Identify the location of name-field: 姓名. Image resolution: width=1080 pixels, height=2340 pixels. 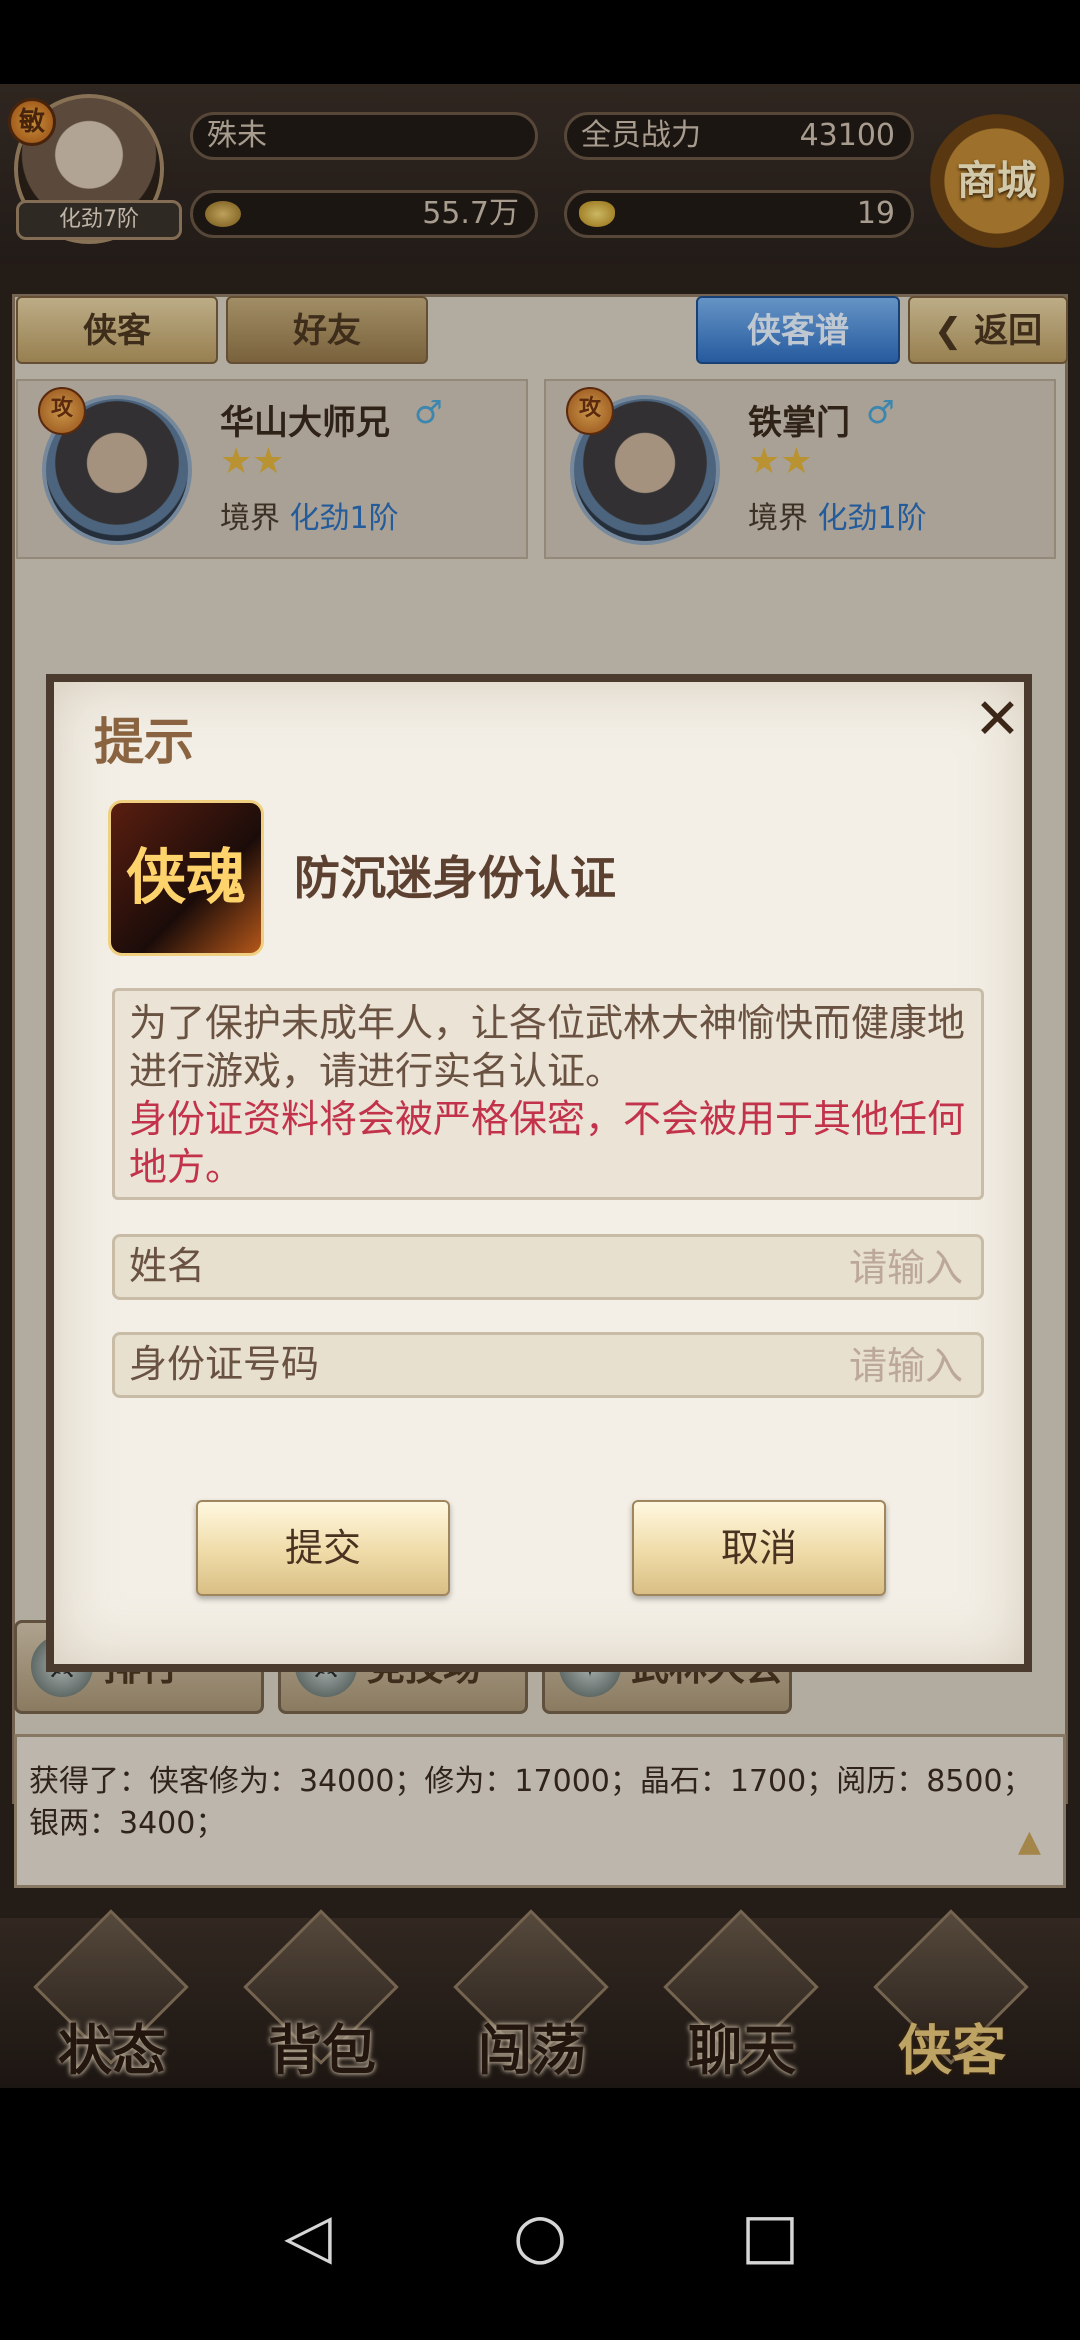
(548, 1267).